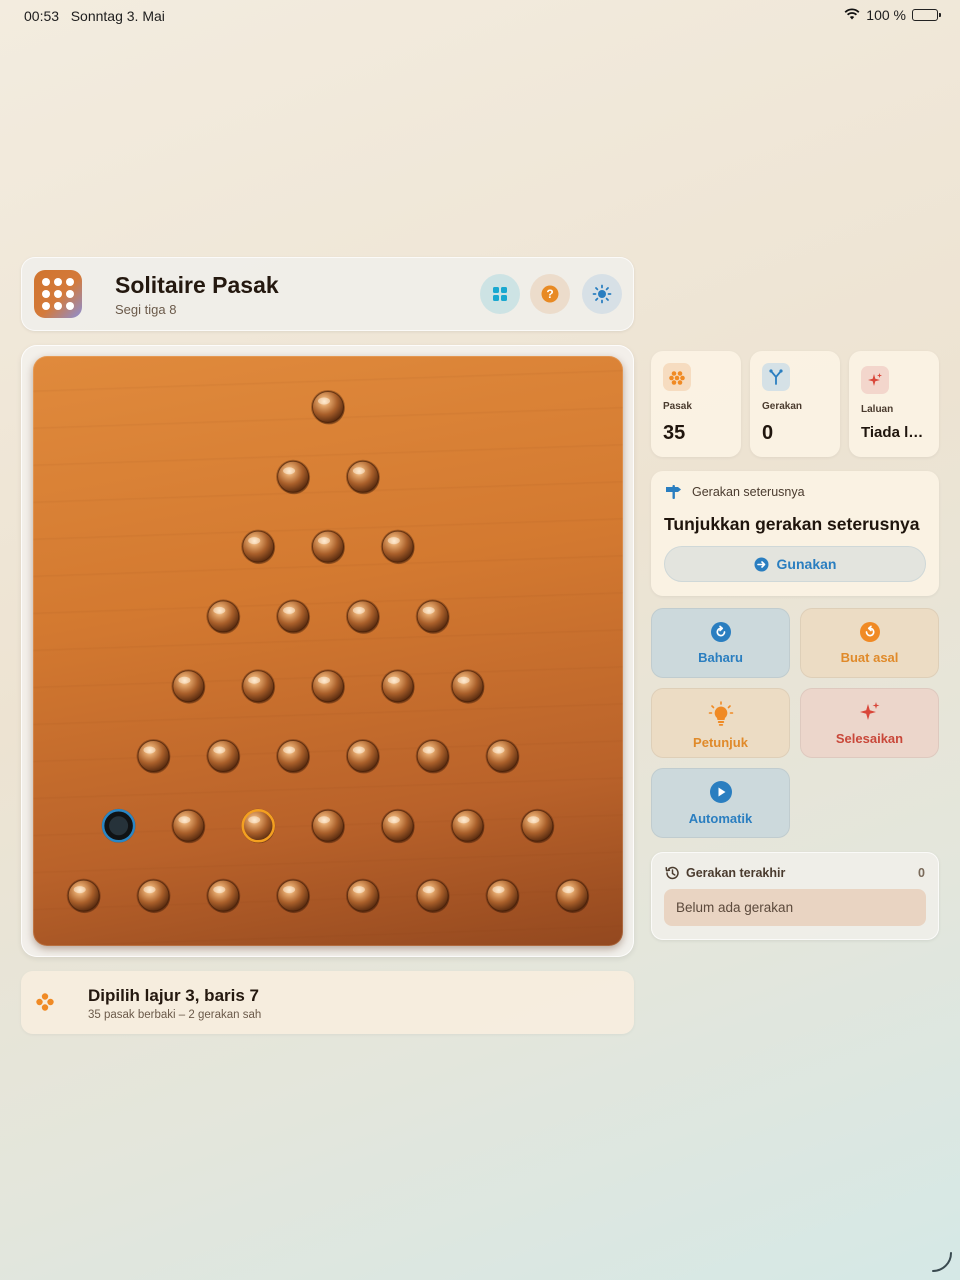 The image size is (960, 1280). I want to click on layout-picker-button, so click(500, 294).